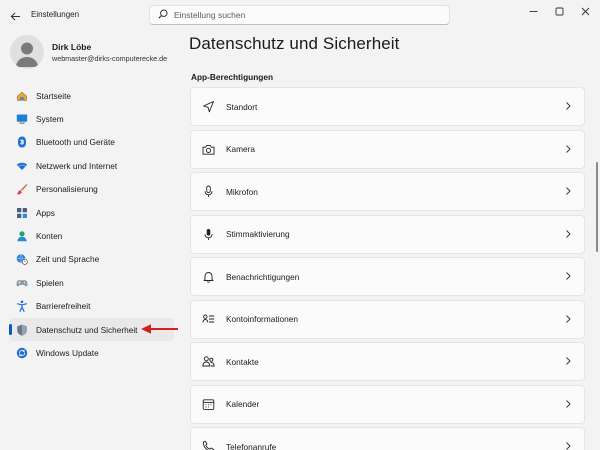 The height and width of the screenshot is (450, 600). Describe the element at coordinates (45, 212) in the screenshot. I see `sidebar-item-label: Apps` at that location.